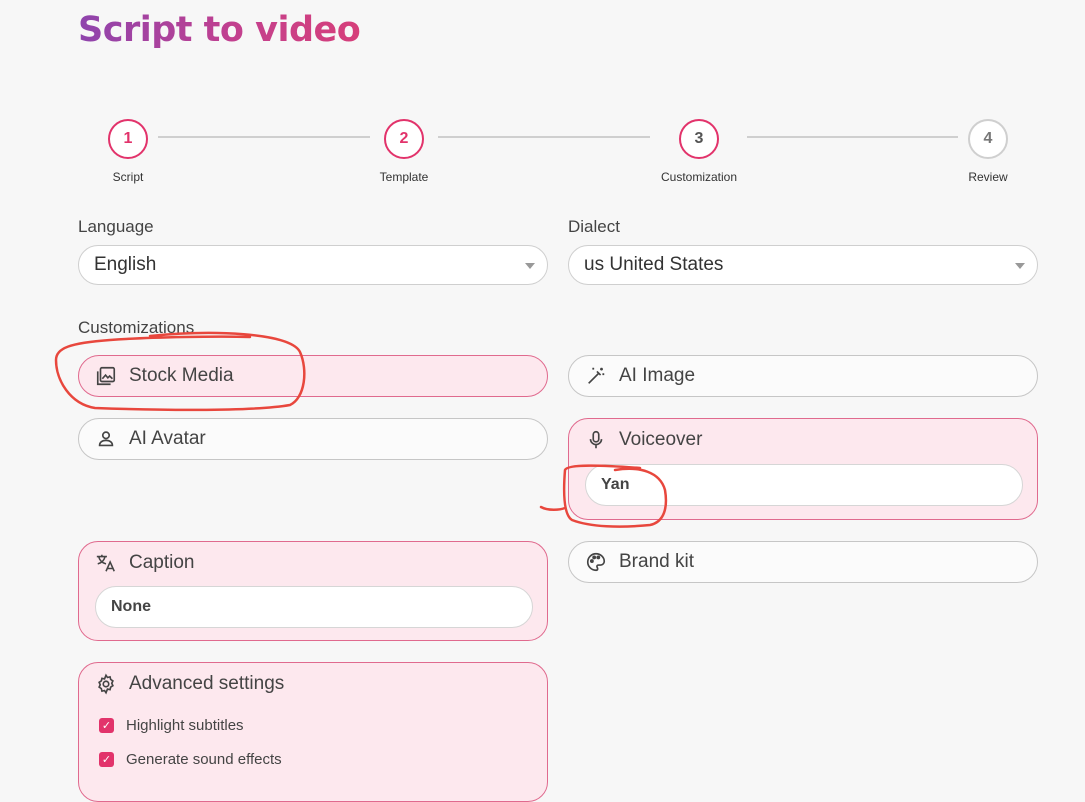 This screenshot has width=1085, height=802. Describe the element at coordinates (661, 439) in the screenshot. I see `voiceover-label: Voiceover` at that location.